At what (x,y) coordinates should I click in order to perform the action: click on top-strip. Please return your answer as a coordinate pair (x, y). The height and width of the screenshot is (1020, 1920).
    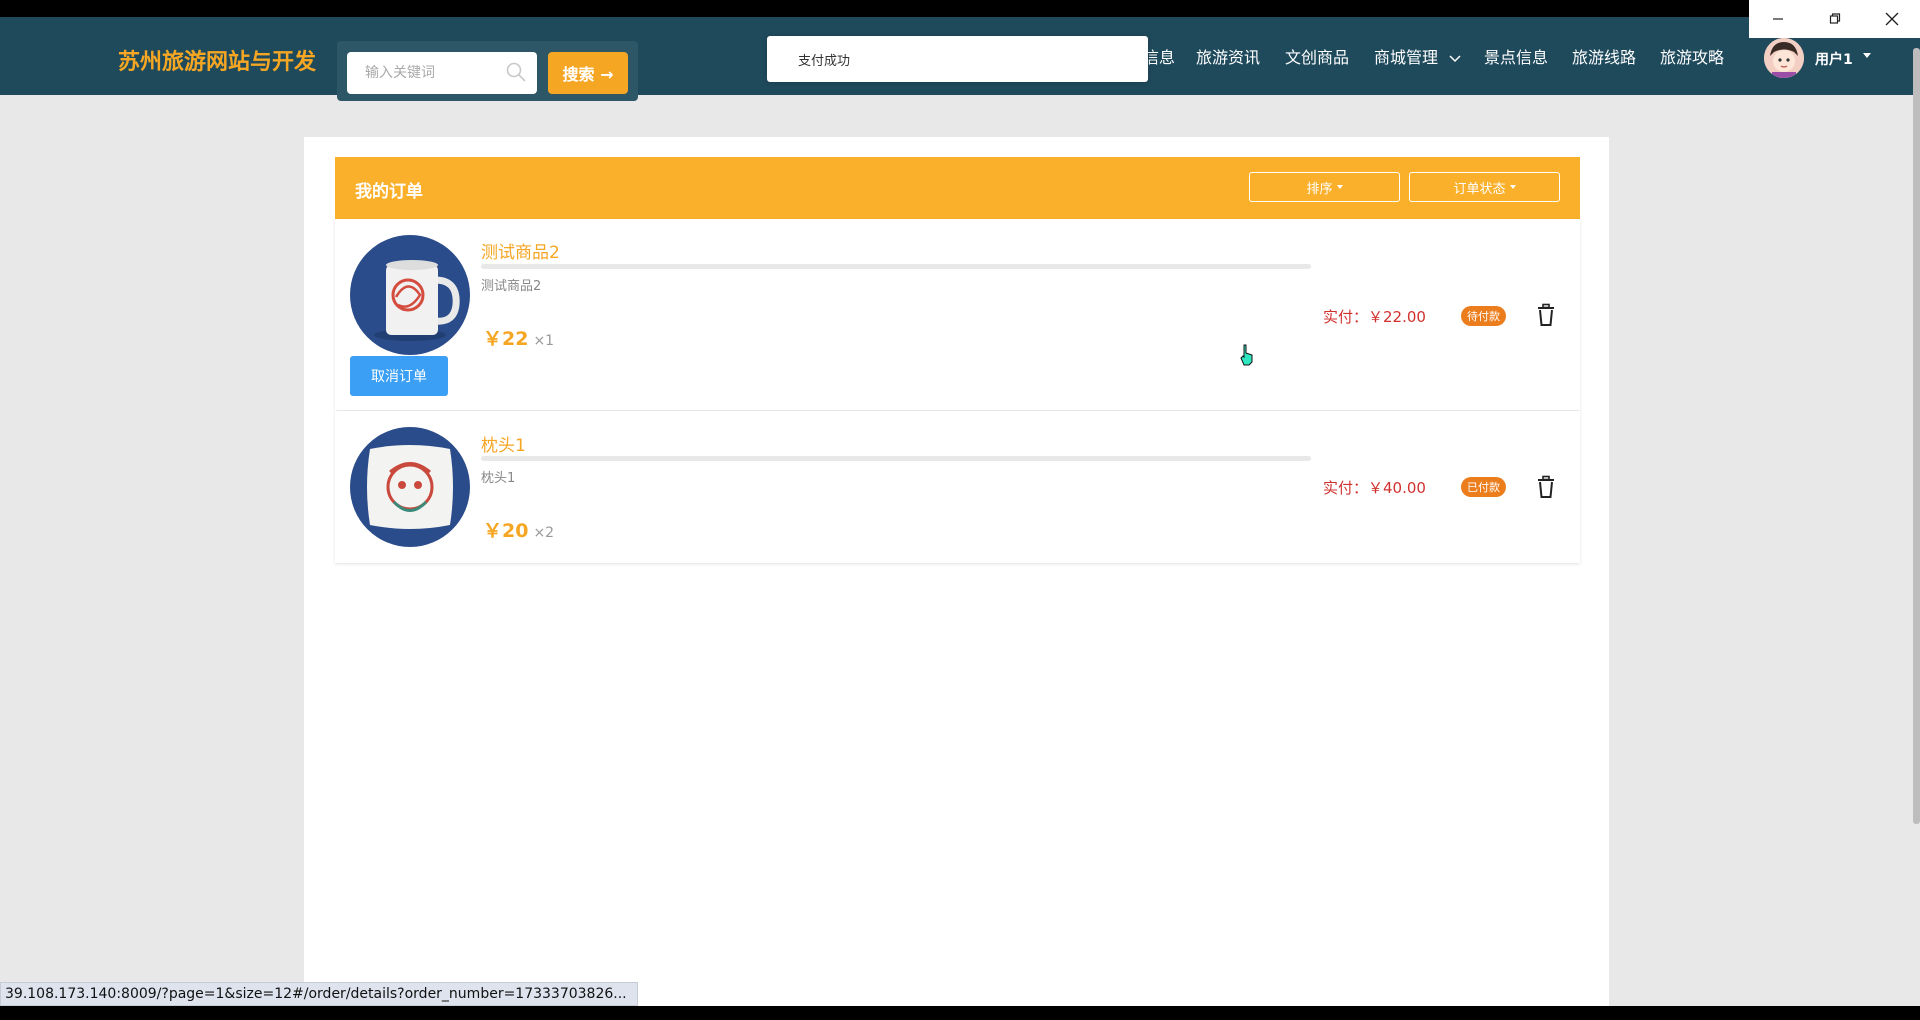
    Looking at the image, I should click on (960, 8).